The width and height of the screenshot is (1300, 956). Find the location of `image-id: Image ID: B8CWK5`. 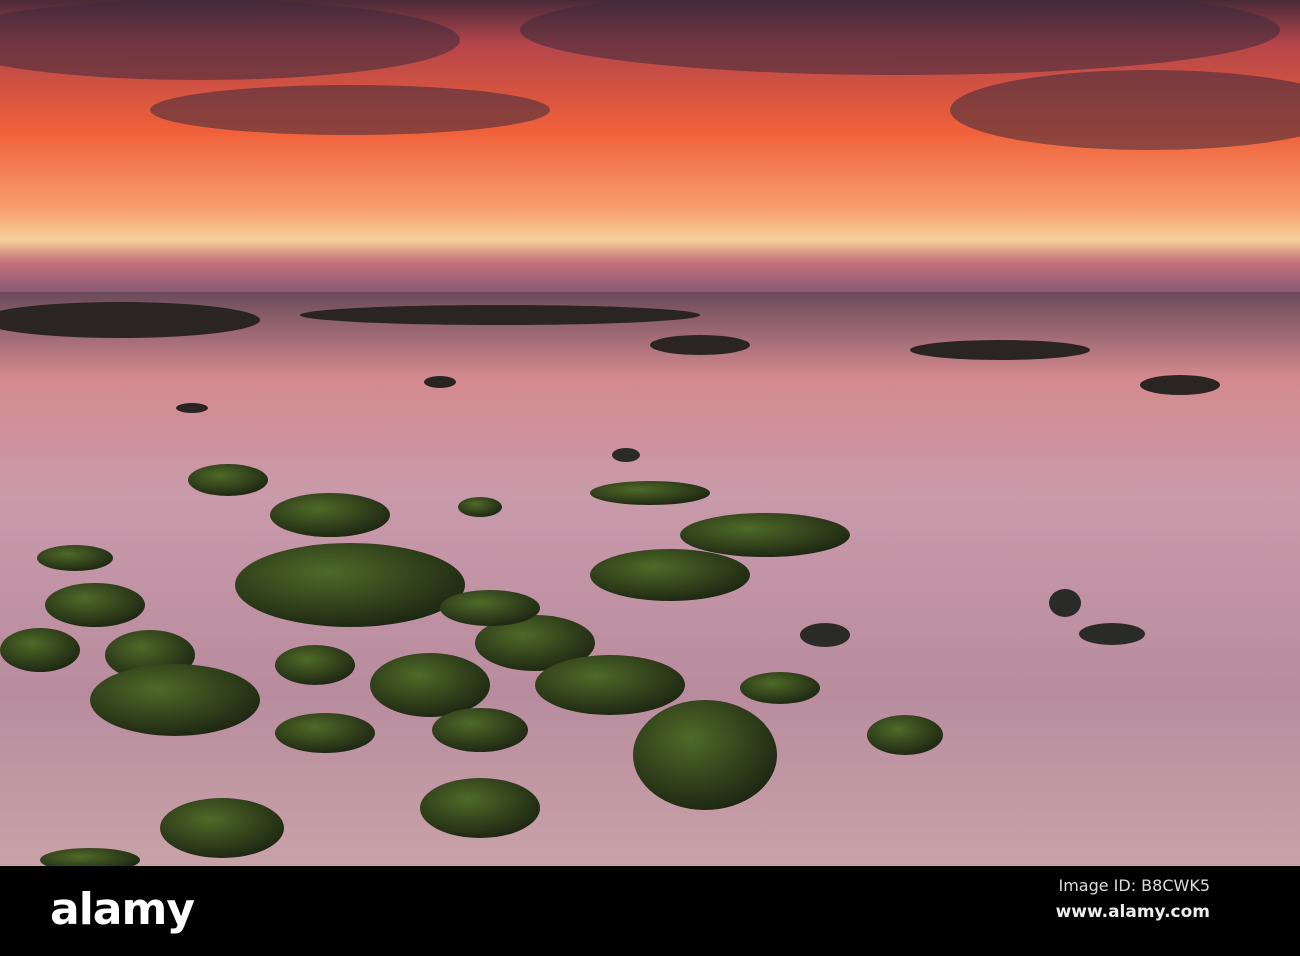

image-id: Image ID: B8CWK5 is located at coordinates (1134, 885).